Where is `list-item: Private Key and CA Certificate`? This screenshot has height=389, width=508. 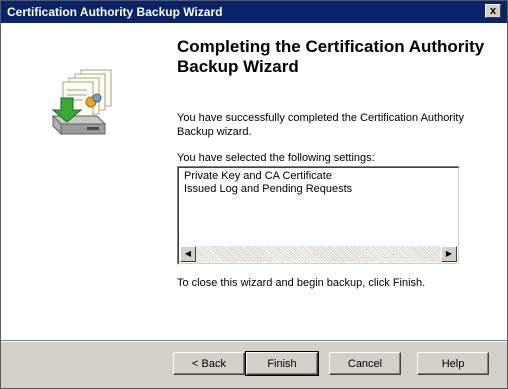 list-item: Private Key and CA Certificate is located at coordinates (258, 176).